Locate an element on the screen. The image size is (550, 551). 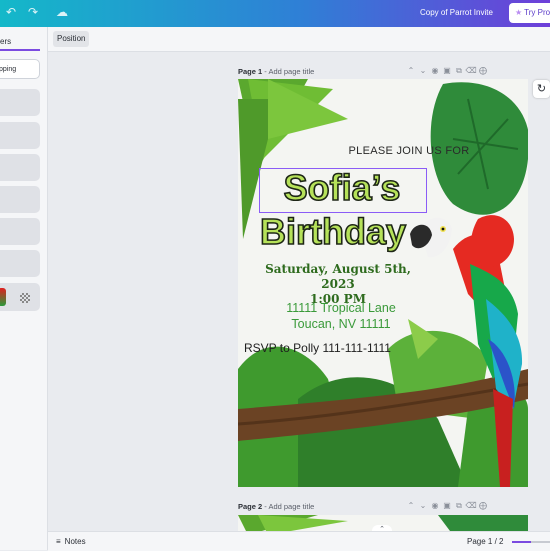
address-line-2: Toucan, NV 11111 is located at coordinates (341, 324).